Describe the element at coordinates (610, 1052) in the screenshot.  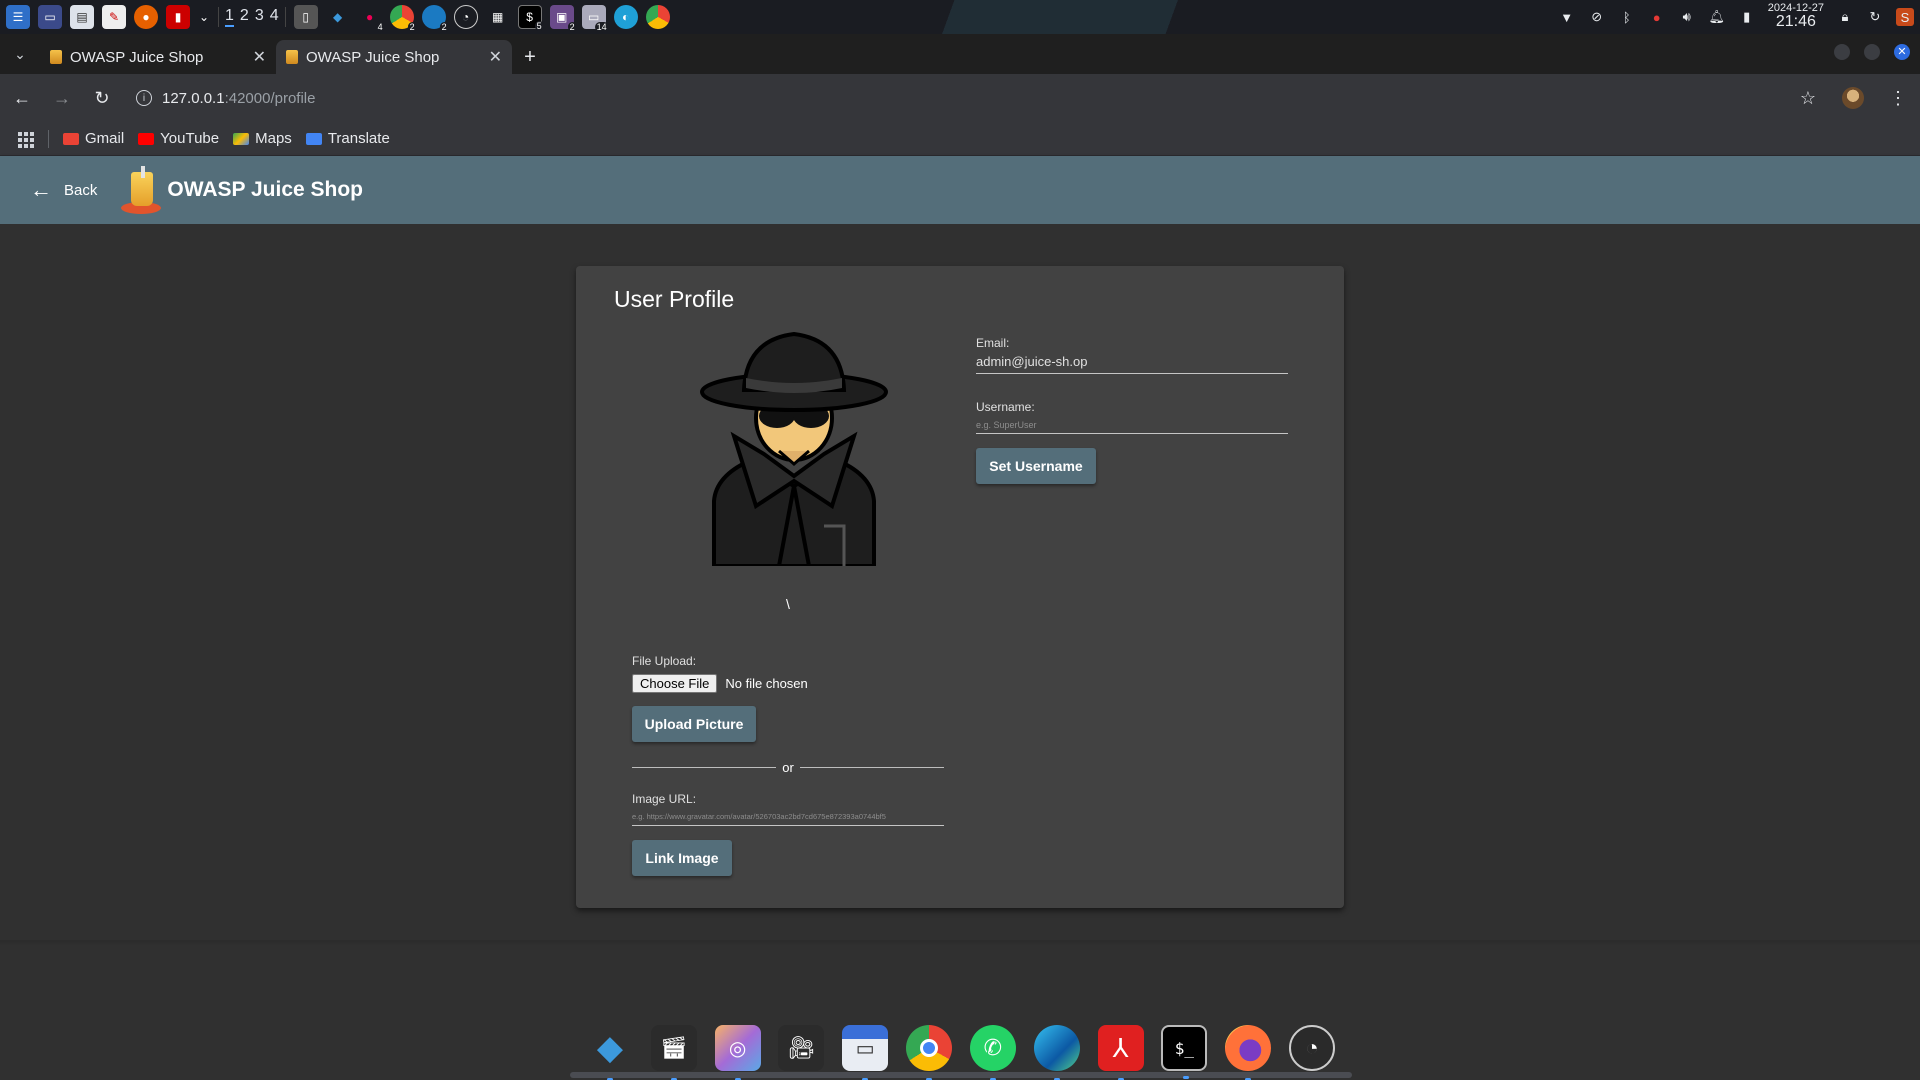
I see `vscode-icon: ◆` at that location.